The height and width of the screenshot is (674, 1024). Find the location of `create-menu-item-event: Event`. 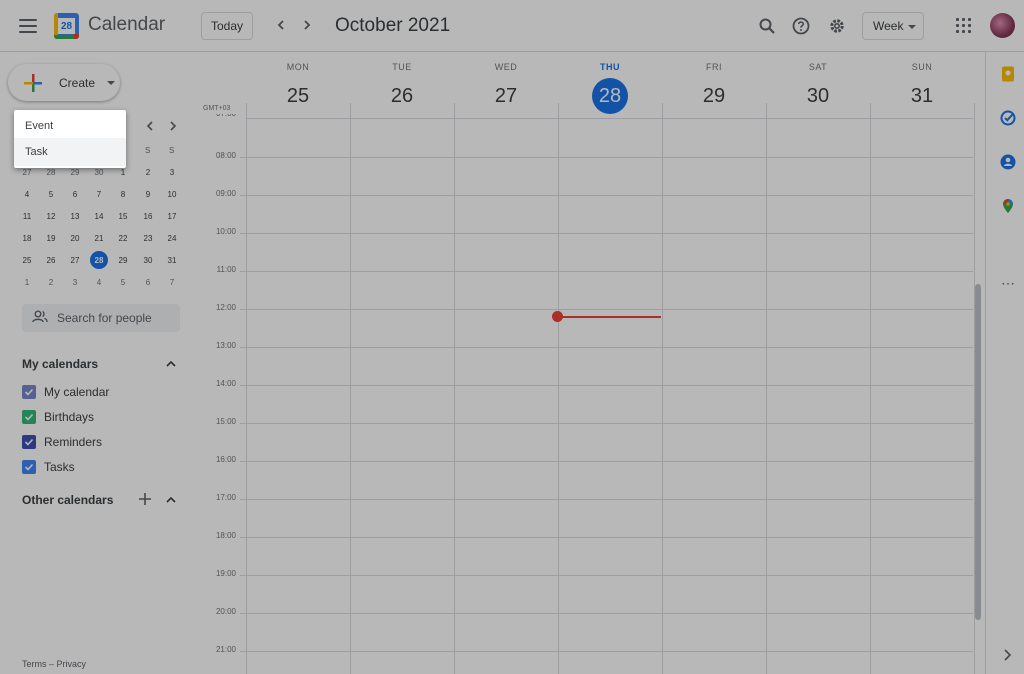

create-menu-item-event: Event is located at coordinates (70, 126).